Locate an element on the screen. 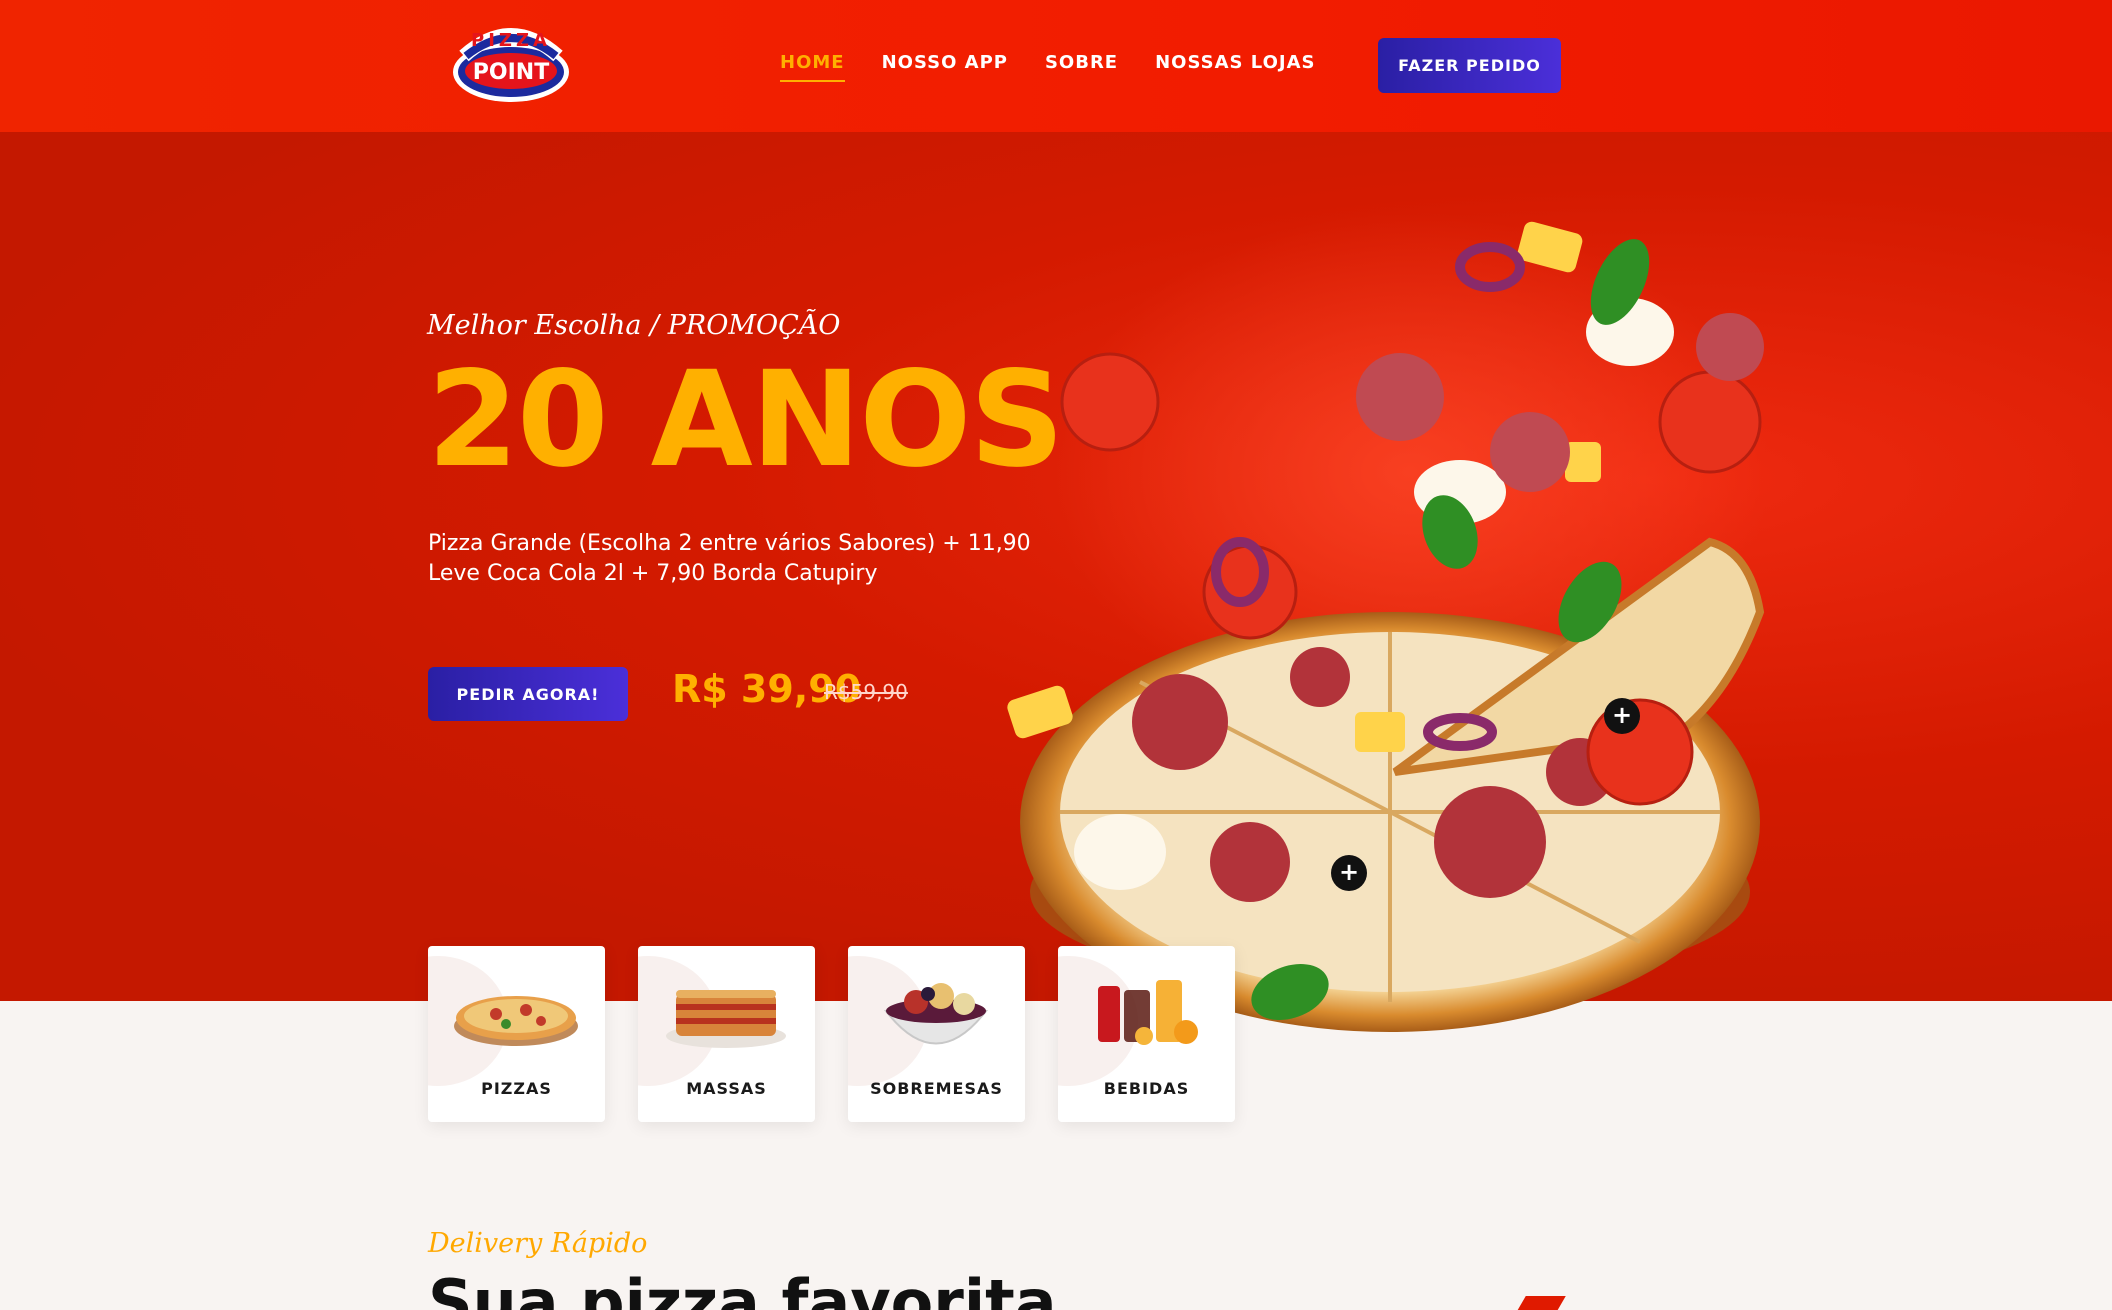  category-card-pizzas: PIZZAS is located at coordinates (516, 1034).